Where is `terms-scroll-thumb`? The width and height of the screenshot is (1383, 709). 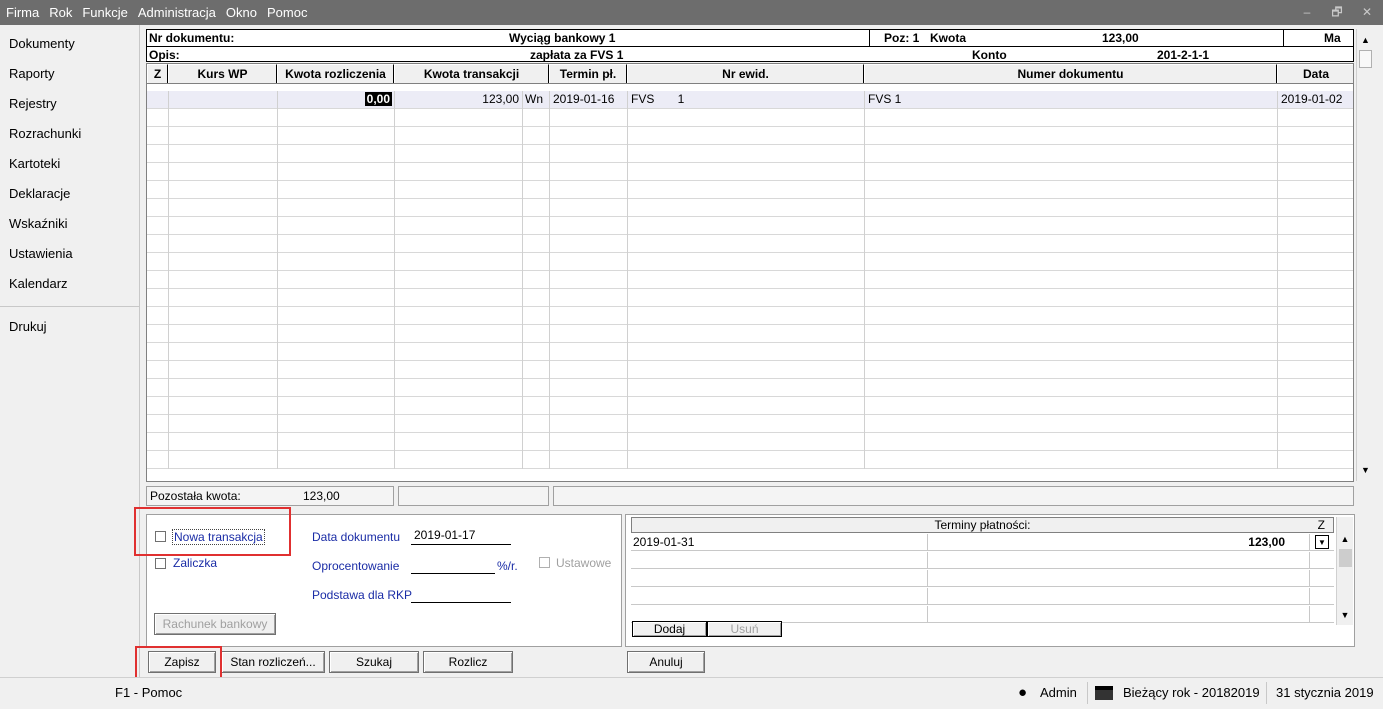 terms-scroll-thumb is located at coordinates (1345, 558).